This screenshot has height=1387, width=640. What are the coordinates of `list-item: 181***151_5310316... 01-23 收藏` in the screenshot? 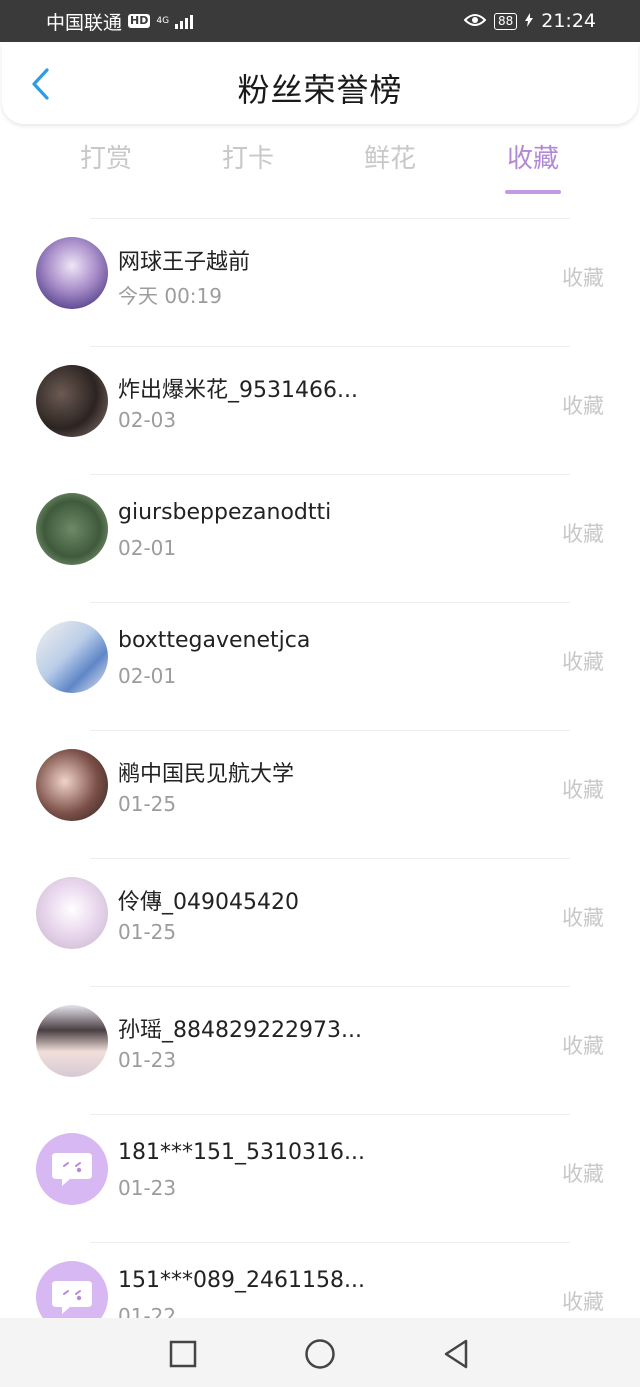 It's located at (320, 1178).